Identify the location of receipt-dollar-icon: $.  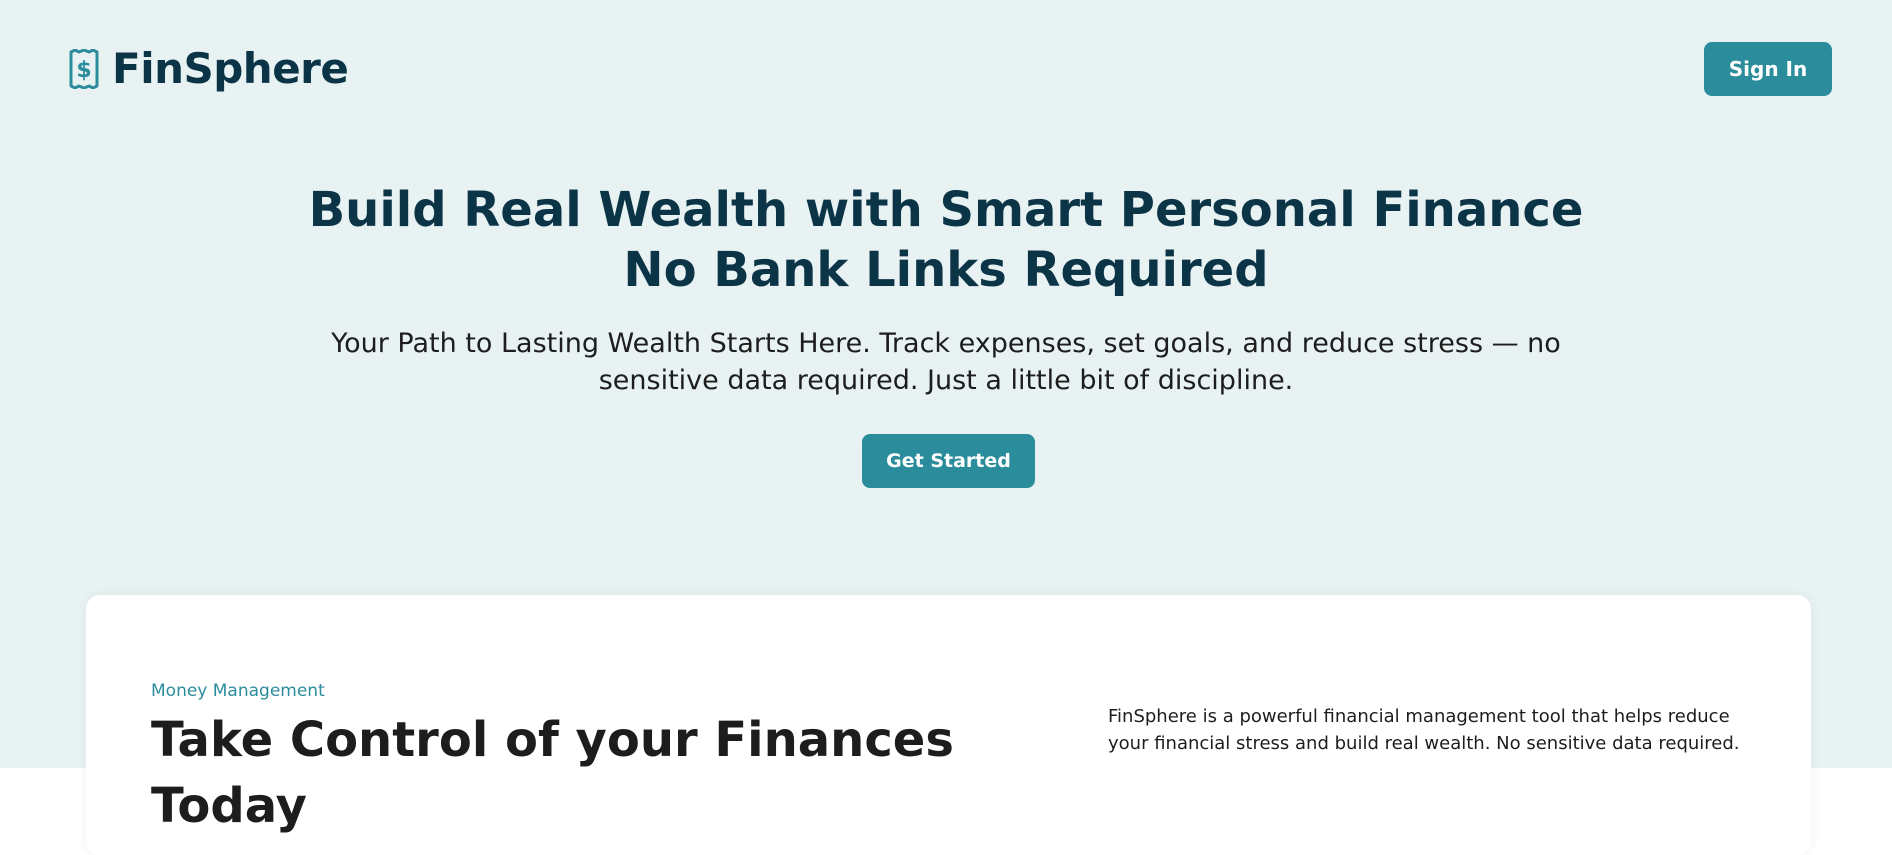
(84, 68).